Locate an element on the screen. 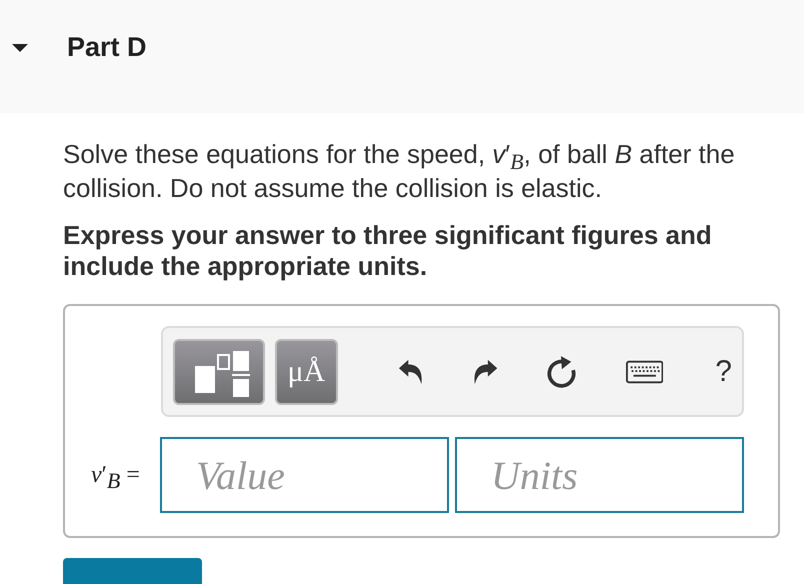  reset-icon is located at coordinates (562, 372).